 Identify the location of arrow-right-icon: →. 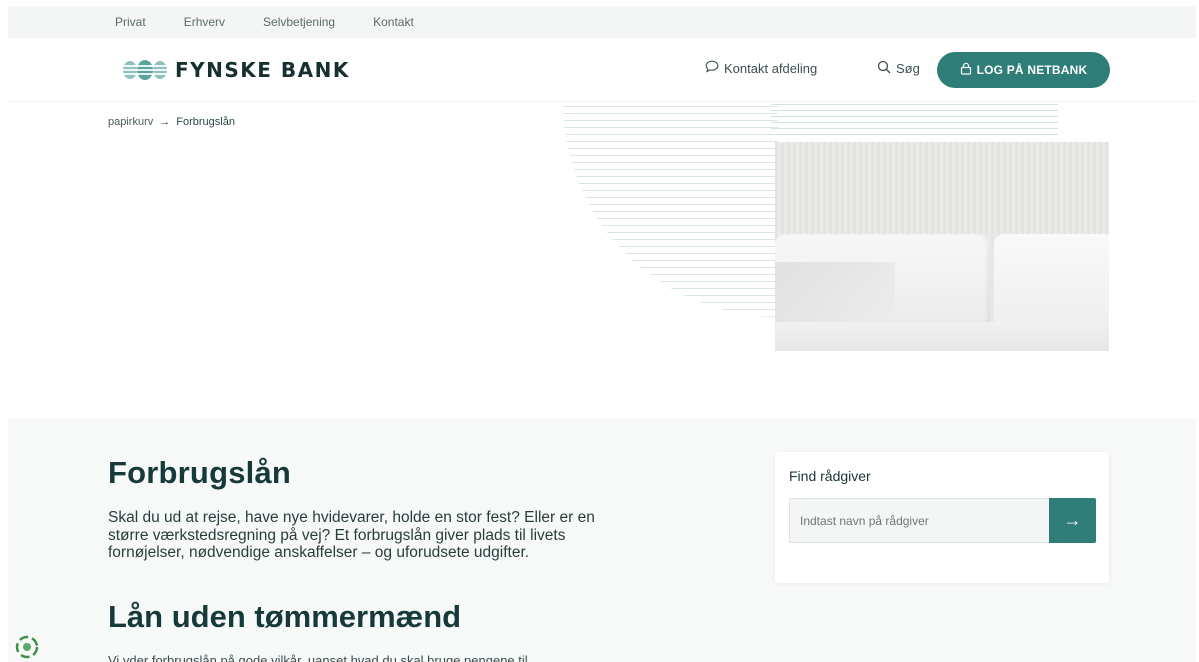
(1072, 520).